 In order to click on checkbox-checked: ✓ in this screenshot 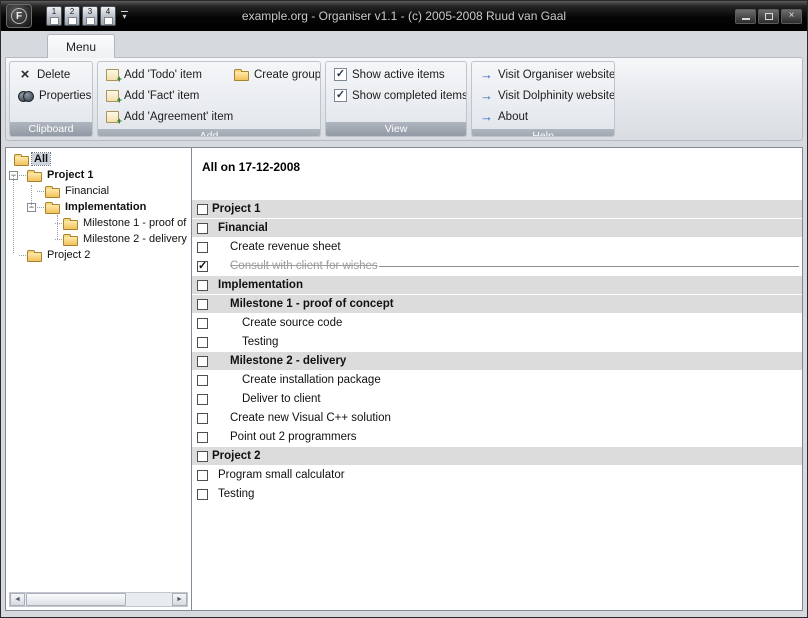, I will do `click(202, 266)`.